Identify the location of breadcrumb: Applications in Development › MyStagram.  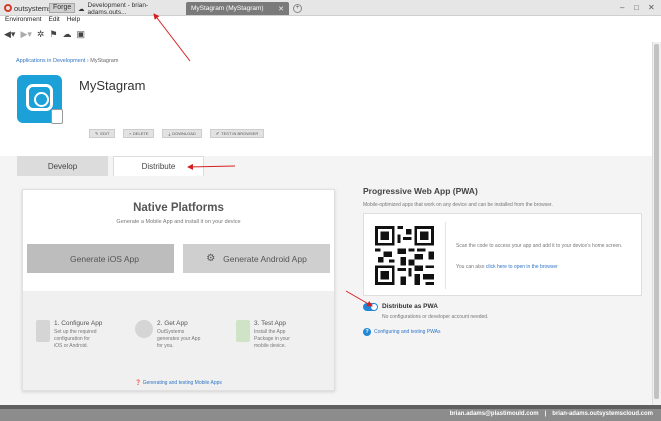
(67, 61).